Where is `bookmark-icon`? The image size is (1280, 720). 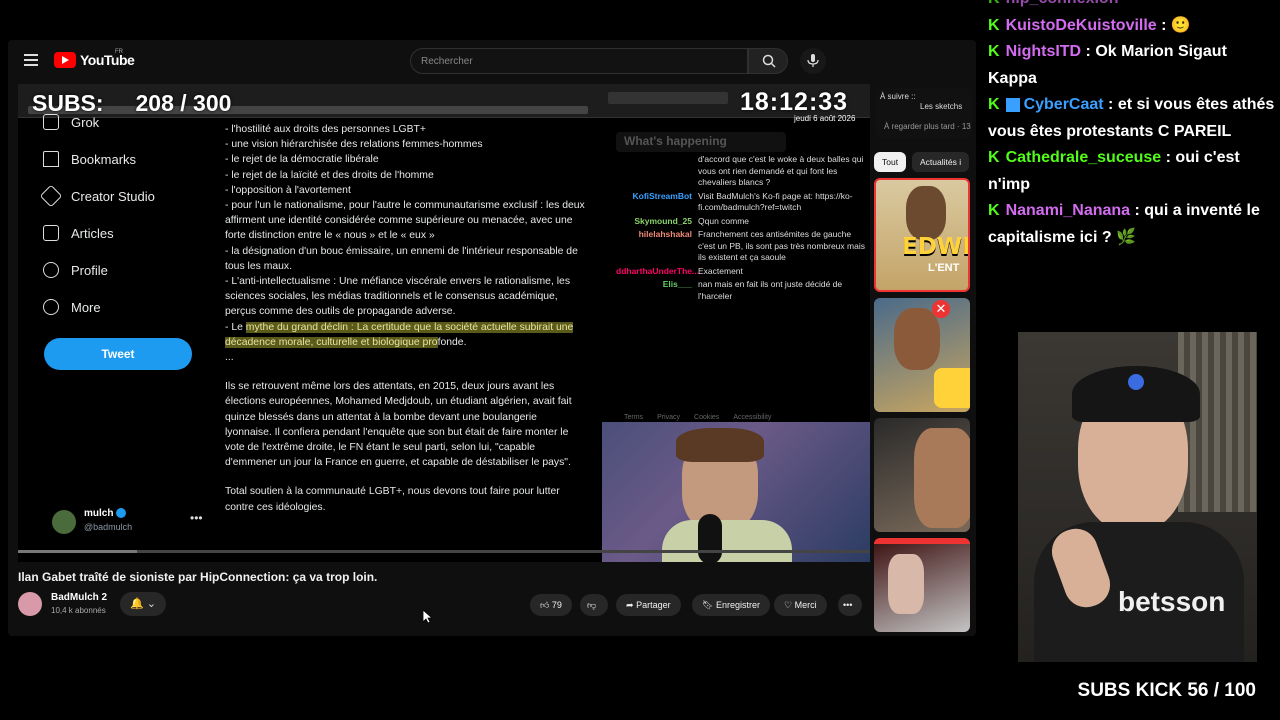 bookmark-icon is located at coordinates (51, 159).